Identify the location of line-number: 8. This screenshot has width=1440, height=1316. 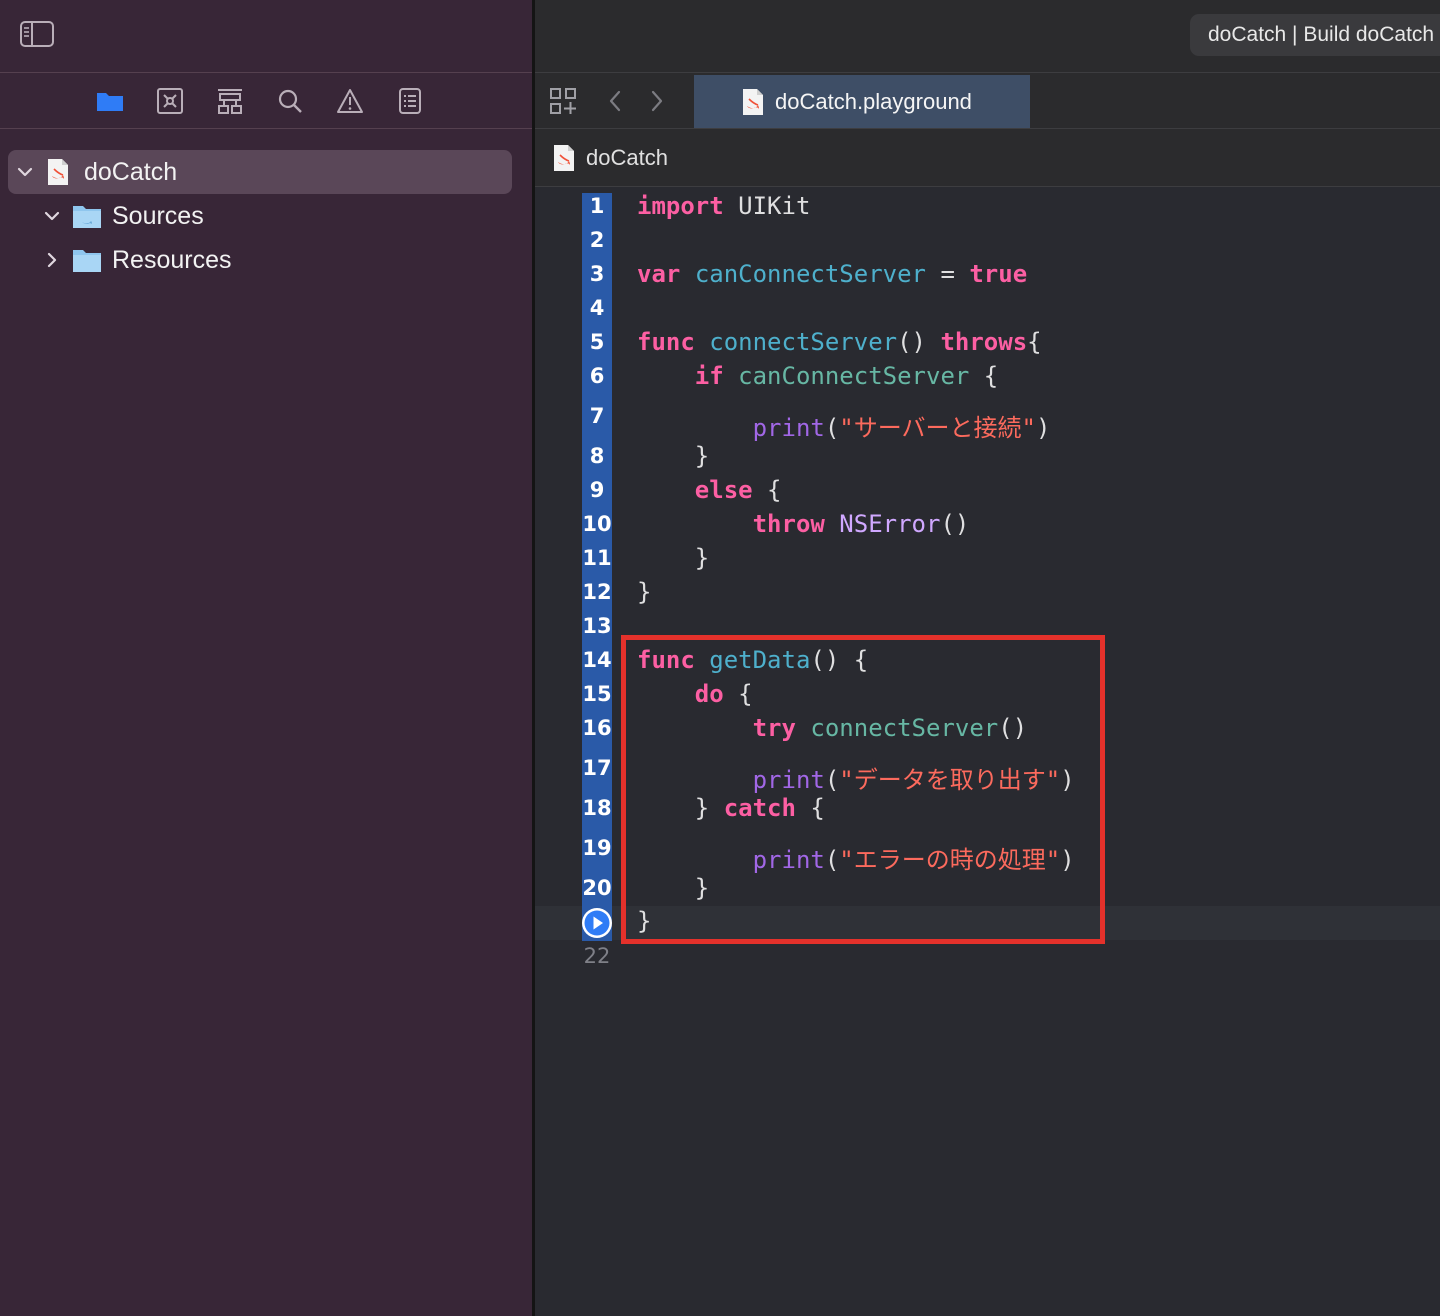
(597, 456).